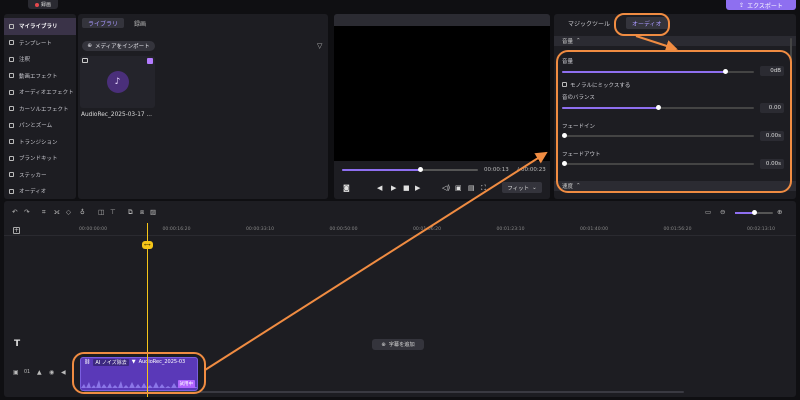 Image resolution: width=800 pixels, height=400 pixels. Describe the element at coordinates (772, 71) in the screenshot. I see `volume-value: 0dB` at that location.